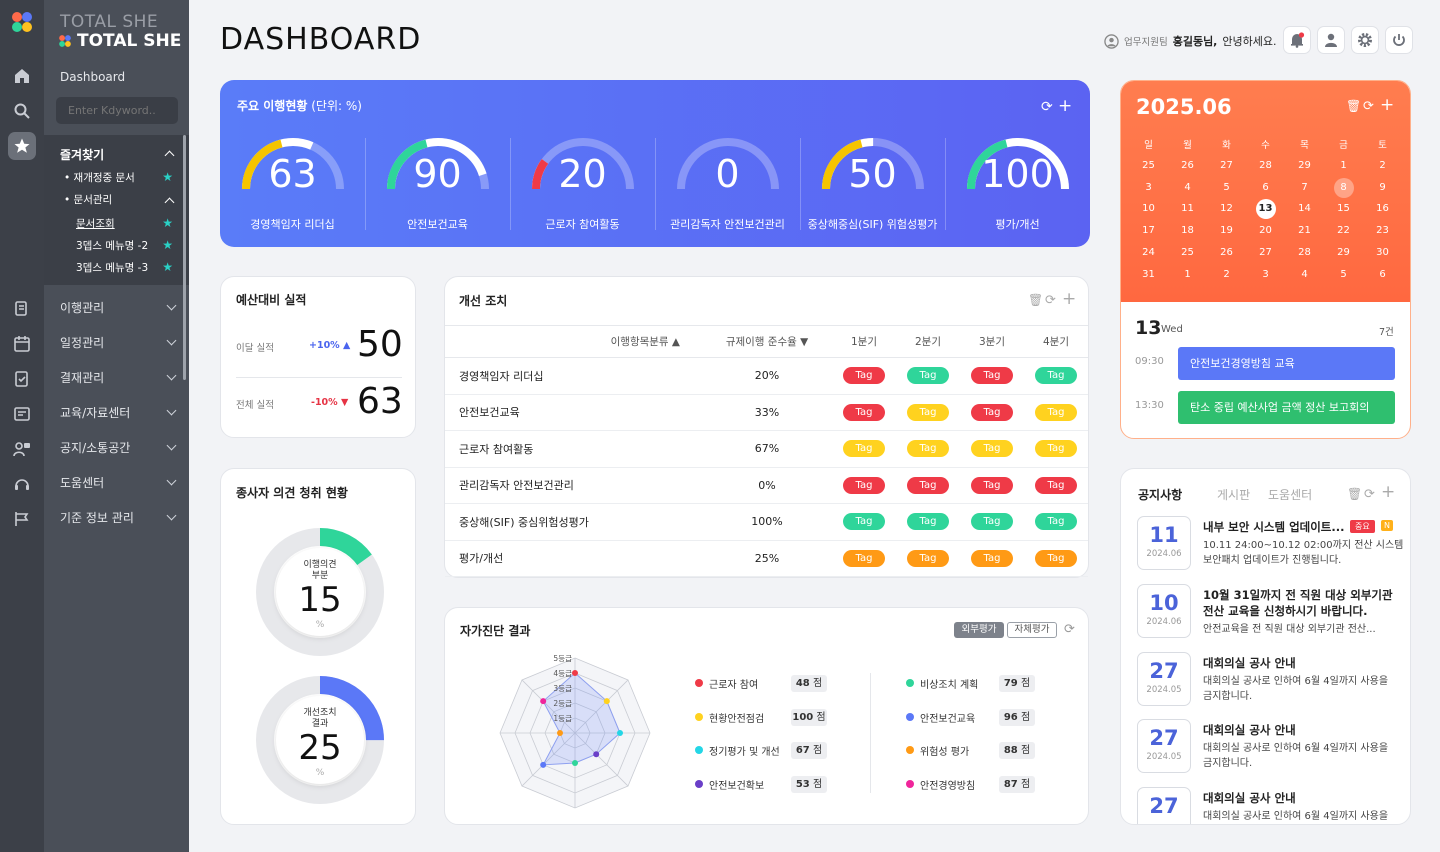 The height and width of the screenshot is (852, 1440). What do you see at coordinates (1399, 40) in the screenshot?
I see `logout-button` at bounding box center [1399, 40].